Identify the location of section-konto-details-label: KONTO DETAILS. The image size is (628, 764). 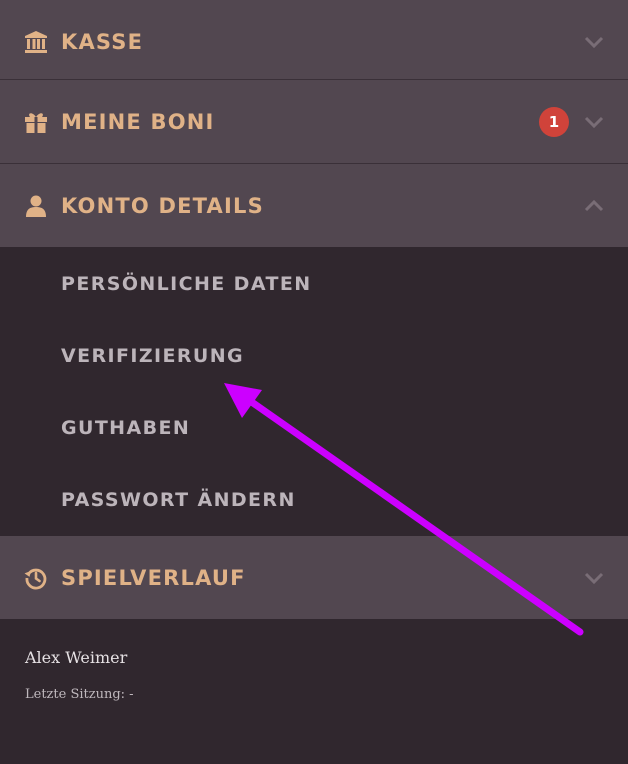
(162, 205).